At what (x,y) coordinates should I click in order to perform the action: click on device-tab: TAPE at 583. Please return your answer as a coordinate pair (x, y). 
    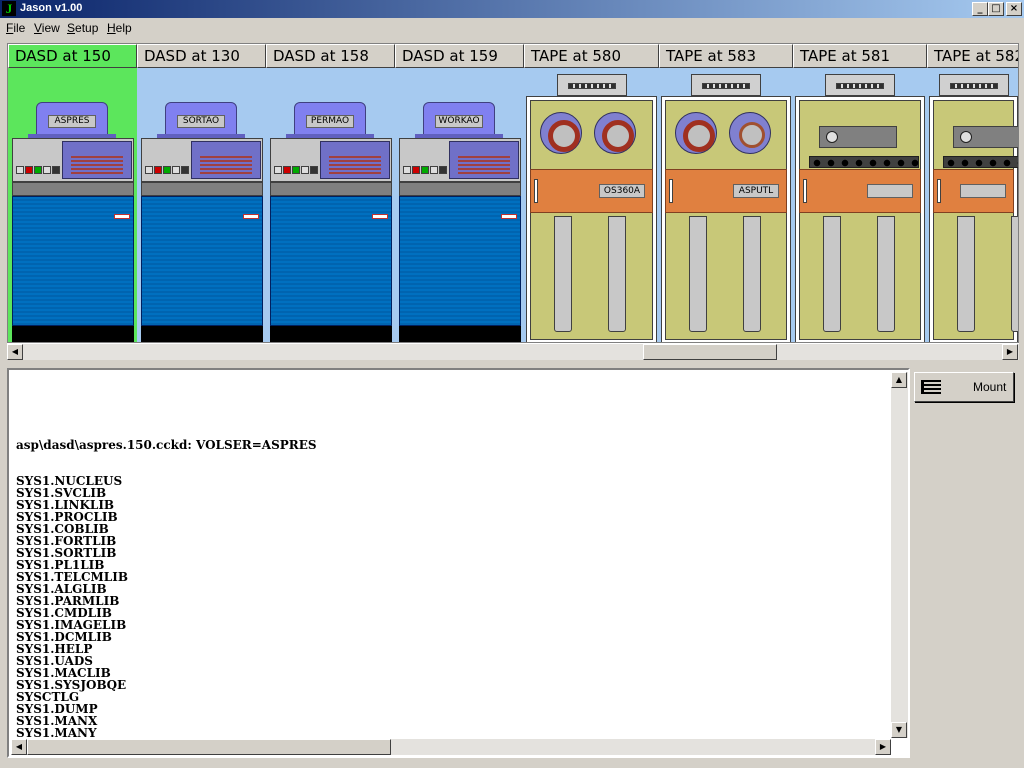
    Looking at the image, I should click on (726, 56).